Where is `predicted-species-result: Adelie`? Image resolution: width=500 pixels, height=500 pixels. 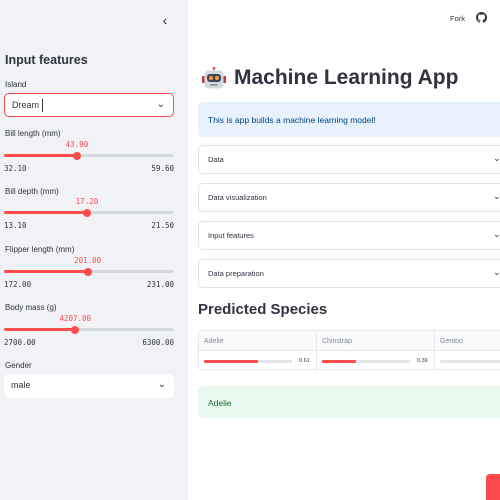 predicted-species-result: Adelie is located at coordinates (220, 403).